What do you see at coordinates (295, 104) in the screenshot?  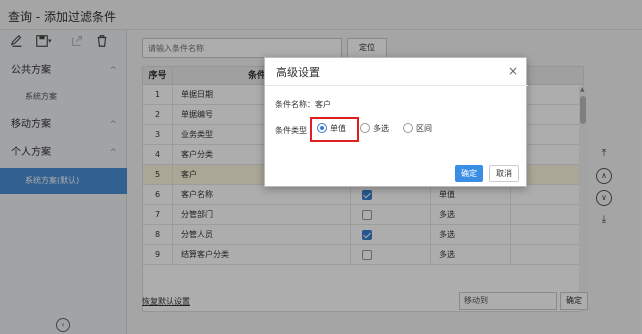 I see `condition-name-label: 条件名称：` at bounding box center [295, 104].